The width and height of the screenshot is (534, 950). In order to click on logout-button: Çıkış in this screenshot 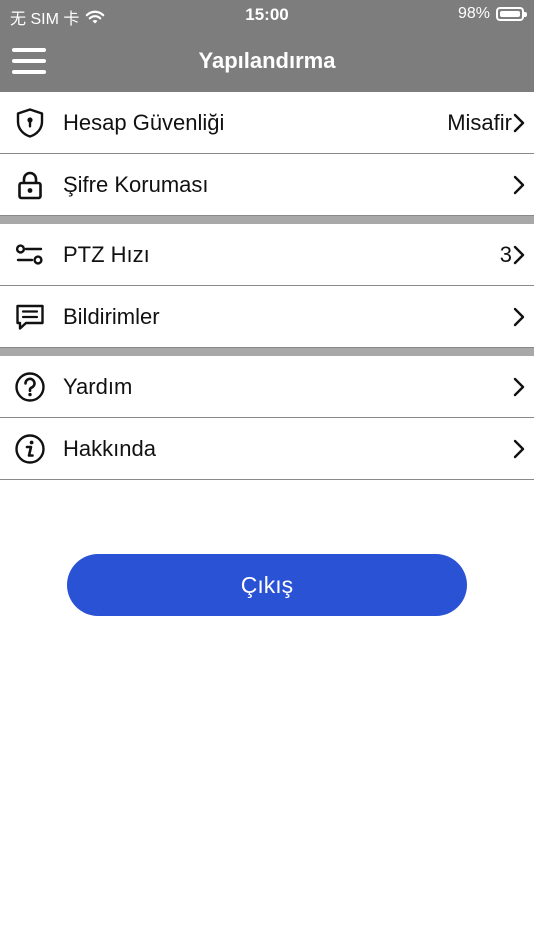, I will do `click(267, 585)`.